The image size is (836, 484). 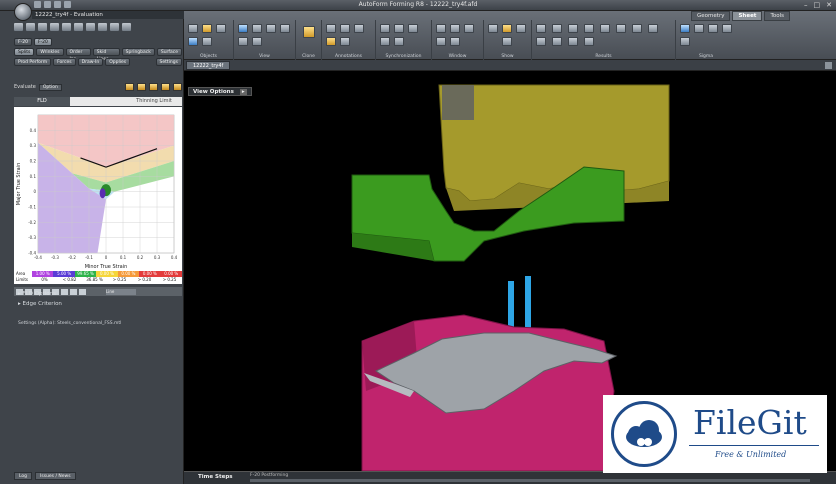 I want to click on print-icon, so click(x=165, y=87).